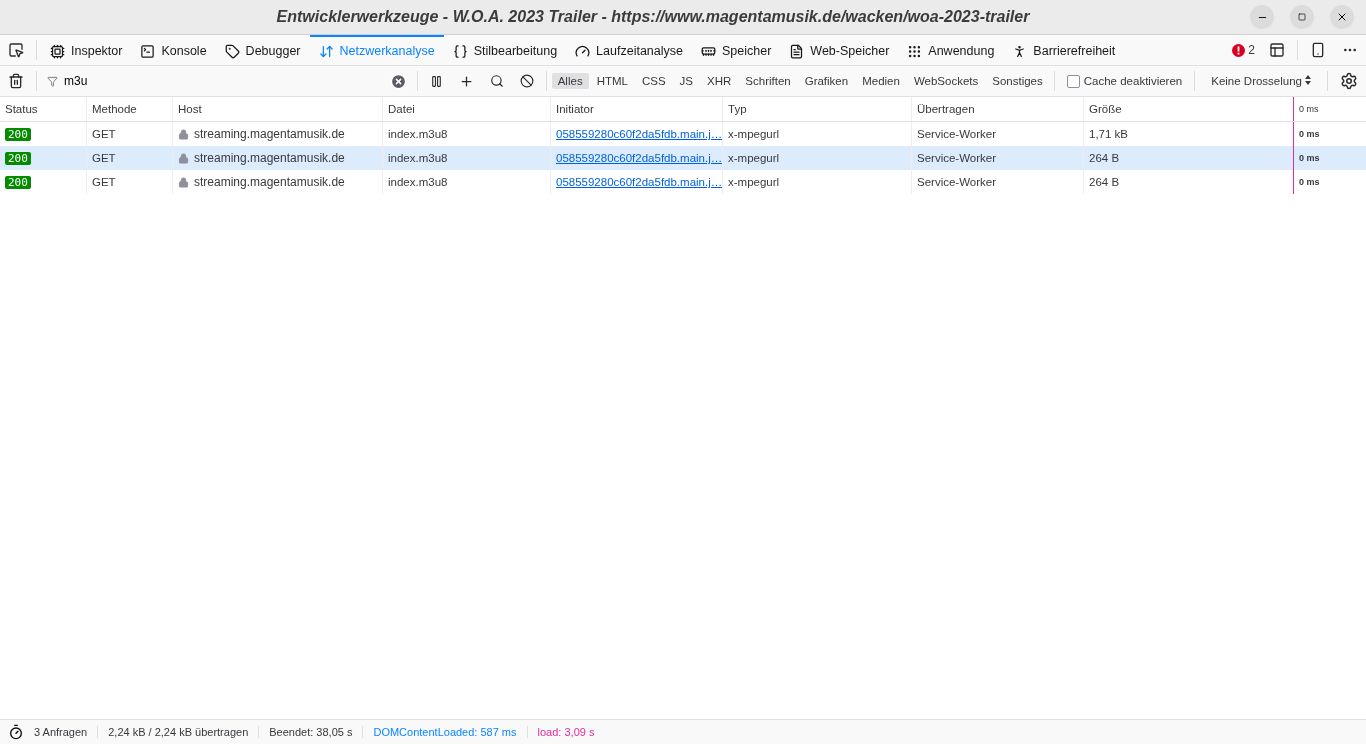 This screenshot has height=744, width=1366. Describe the element at coordinates (565, 732) in the screenshot. I see `load-time: load: 3,09 s` at that location.